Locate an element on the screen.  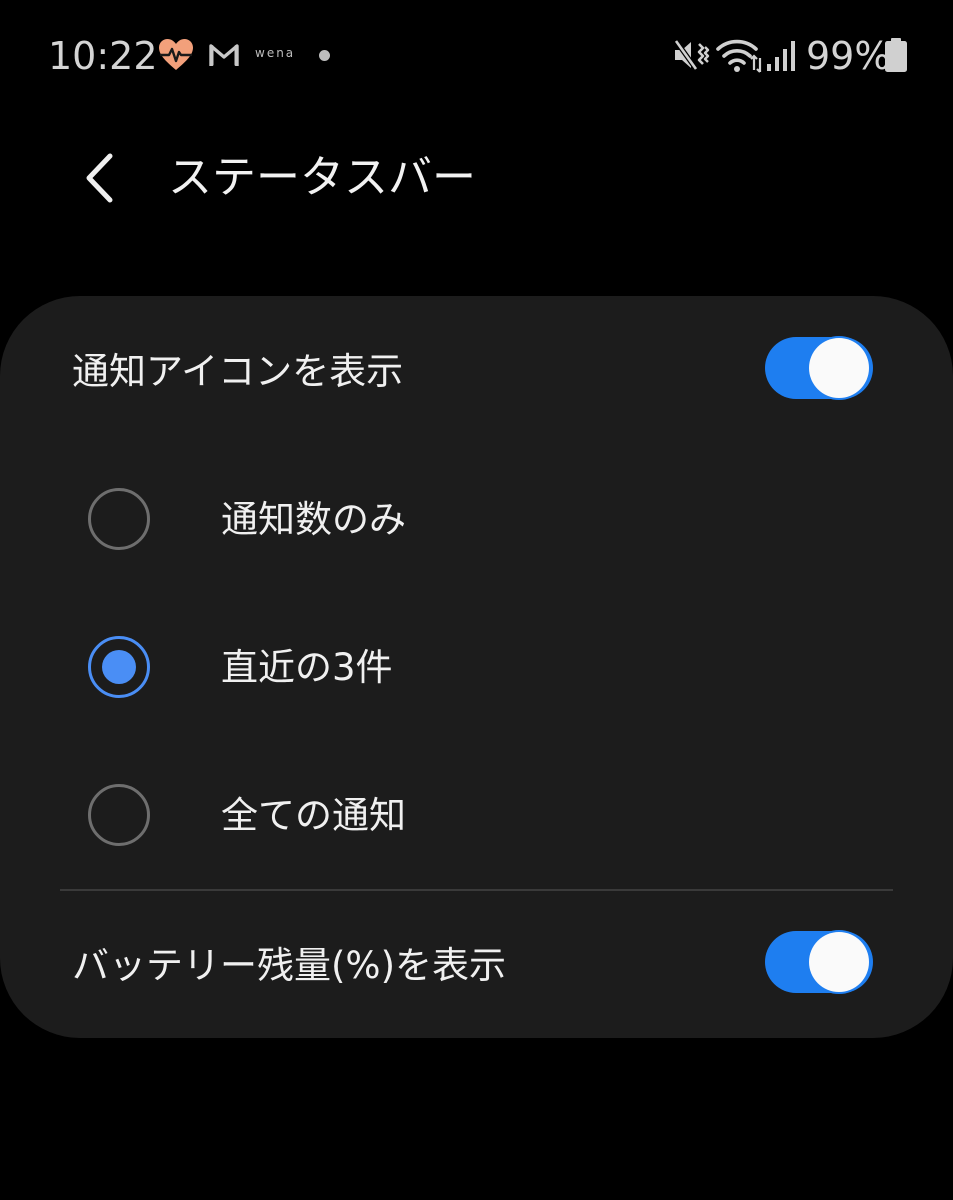
status-bar: 10:22 wena 99% is located at coordinates (476, 56).